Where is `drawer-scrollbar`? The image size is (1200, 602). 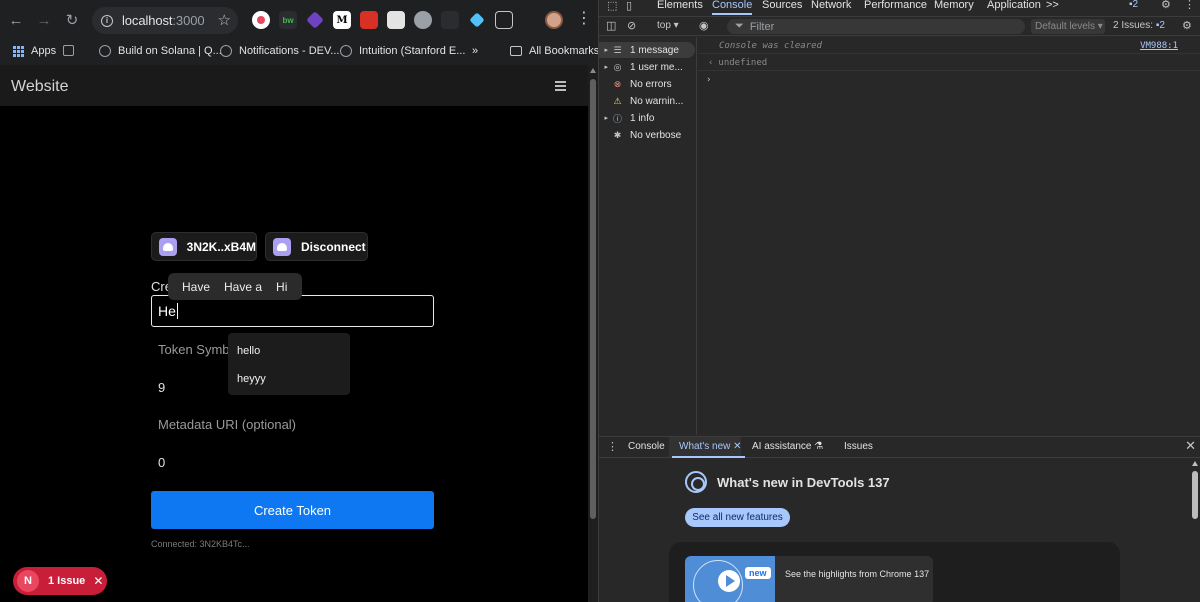 drawer-scrollbar is located at coordinates (1195, 531).